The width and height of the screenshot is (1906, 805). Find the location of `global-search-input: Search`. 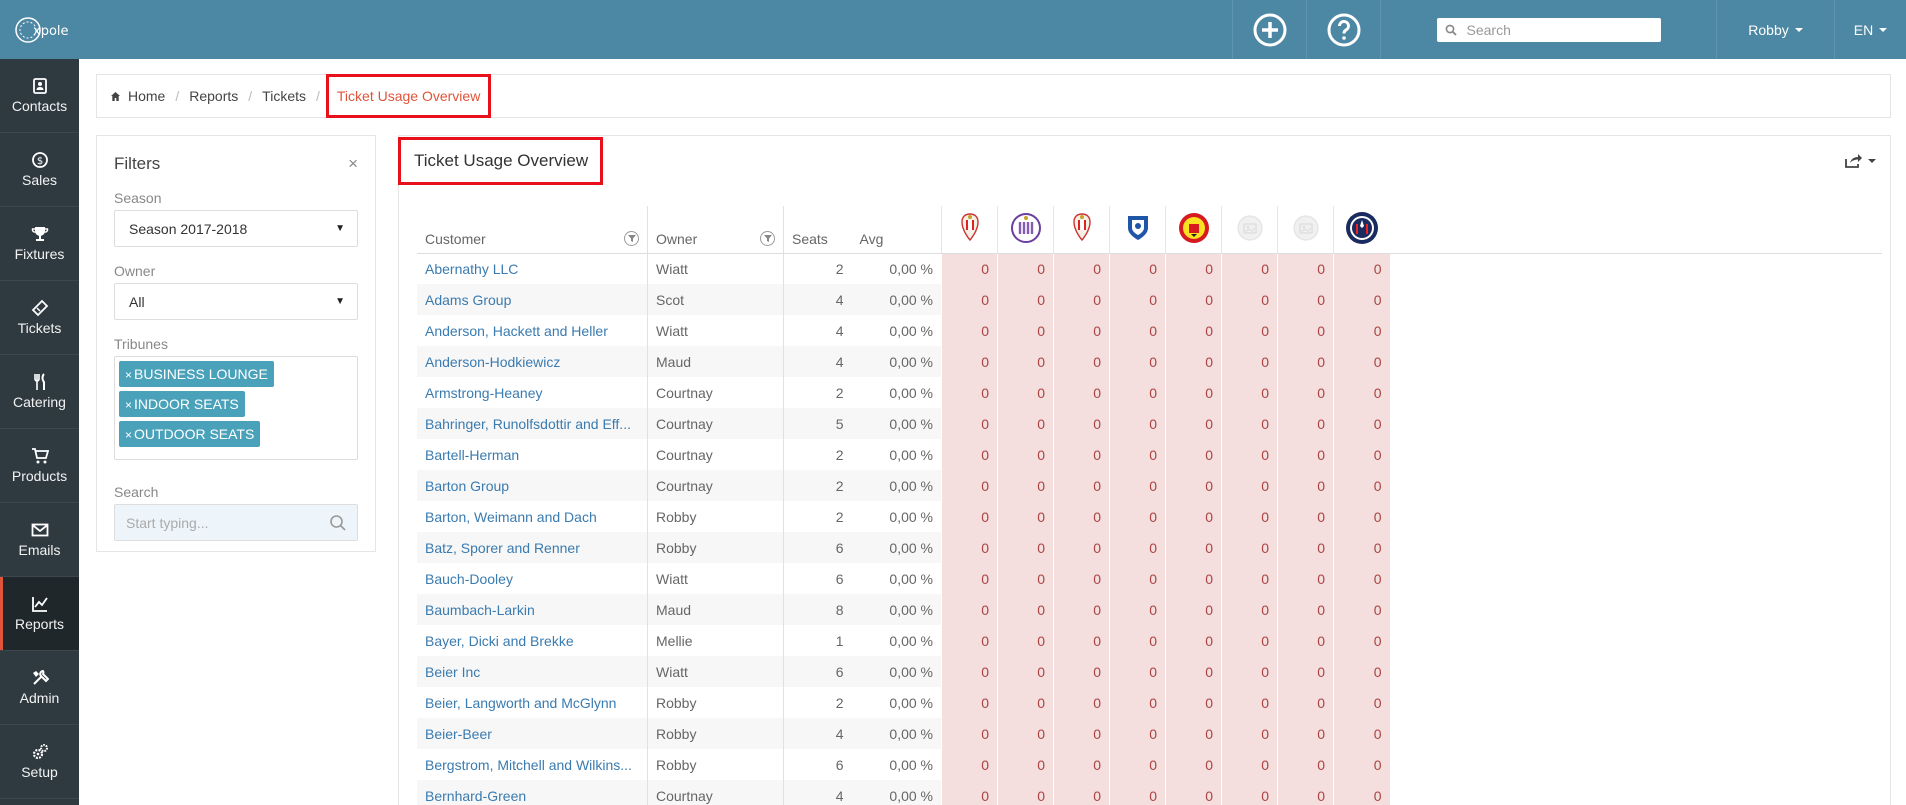

global-search-input: Search is located at coordinates (1548, 29).